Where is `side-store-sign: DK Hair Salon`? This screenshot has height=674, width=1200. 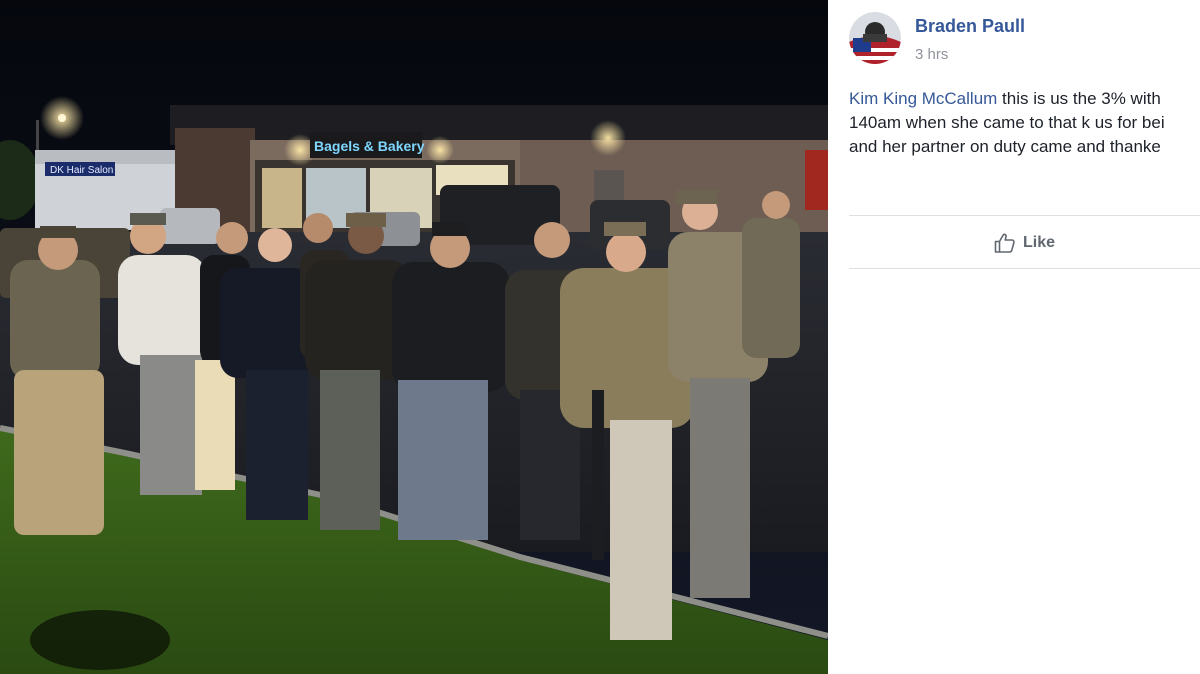 side-store-sign: DK Hair Salon is located at coordinates (81, 170).